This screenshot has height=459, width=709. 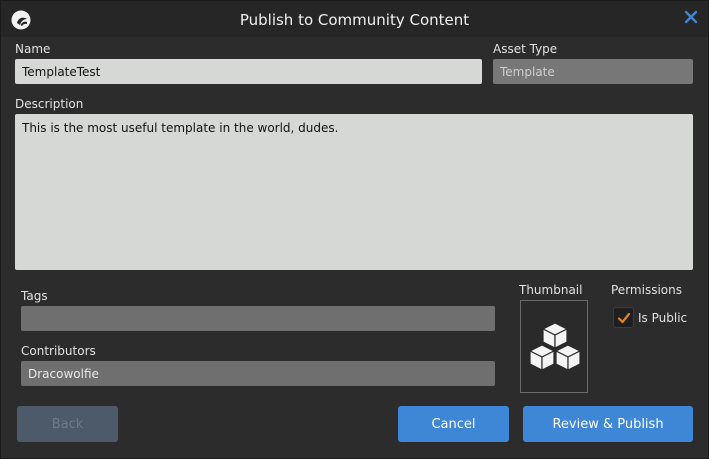 I want to click on is-public-label: Is Public, so click(x=663, y=318).